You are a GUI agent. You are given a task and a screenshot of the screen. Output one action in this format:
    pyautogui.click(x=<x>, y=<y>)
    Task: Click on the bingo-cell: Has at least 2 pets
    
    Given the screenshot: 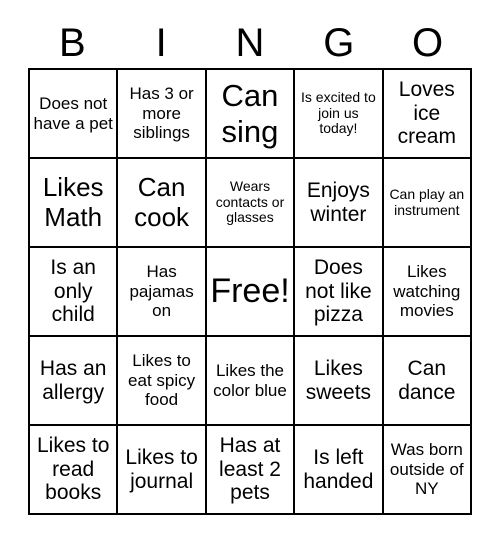 What is the action you would take?
    pyautogui.click(x=251, y=470)
    